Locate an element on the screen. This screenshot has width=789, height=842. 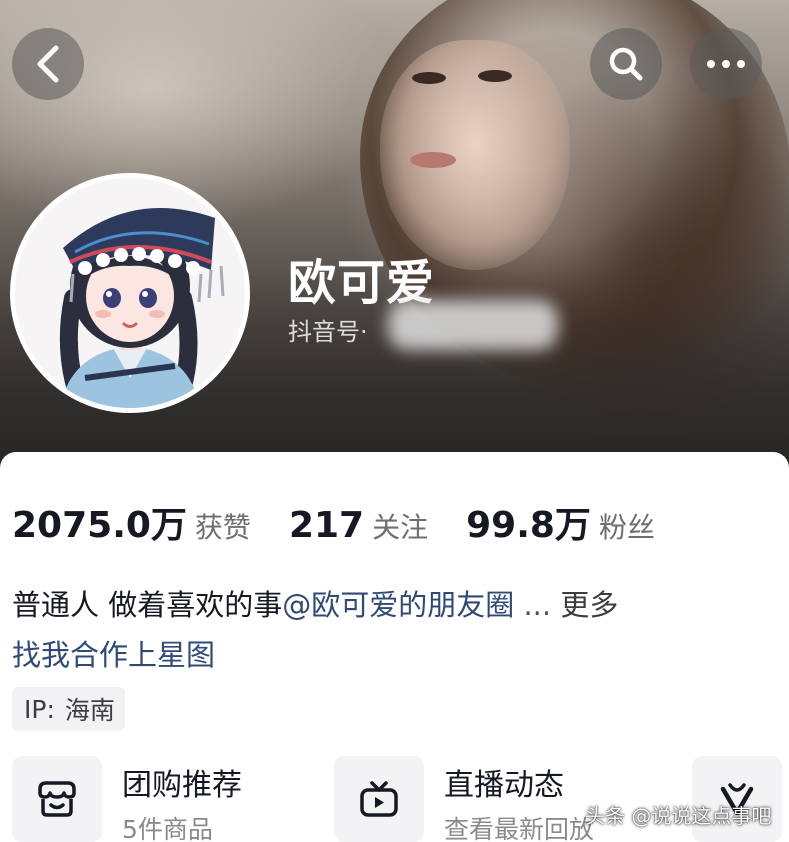
ip-value: 海南 is located at coordinates (89, 710).